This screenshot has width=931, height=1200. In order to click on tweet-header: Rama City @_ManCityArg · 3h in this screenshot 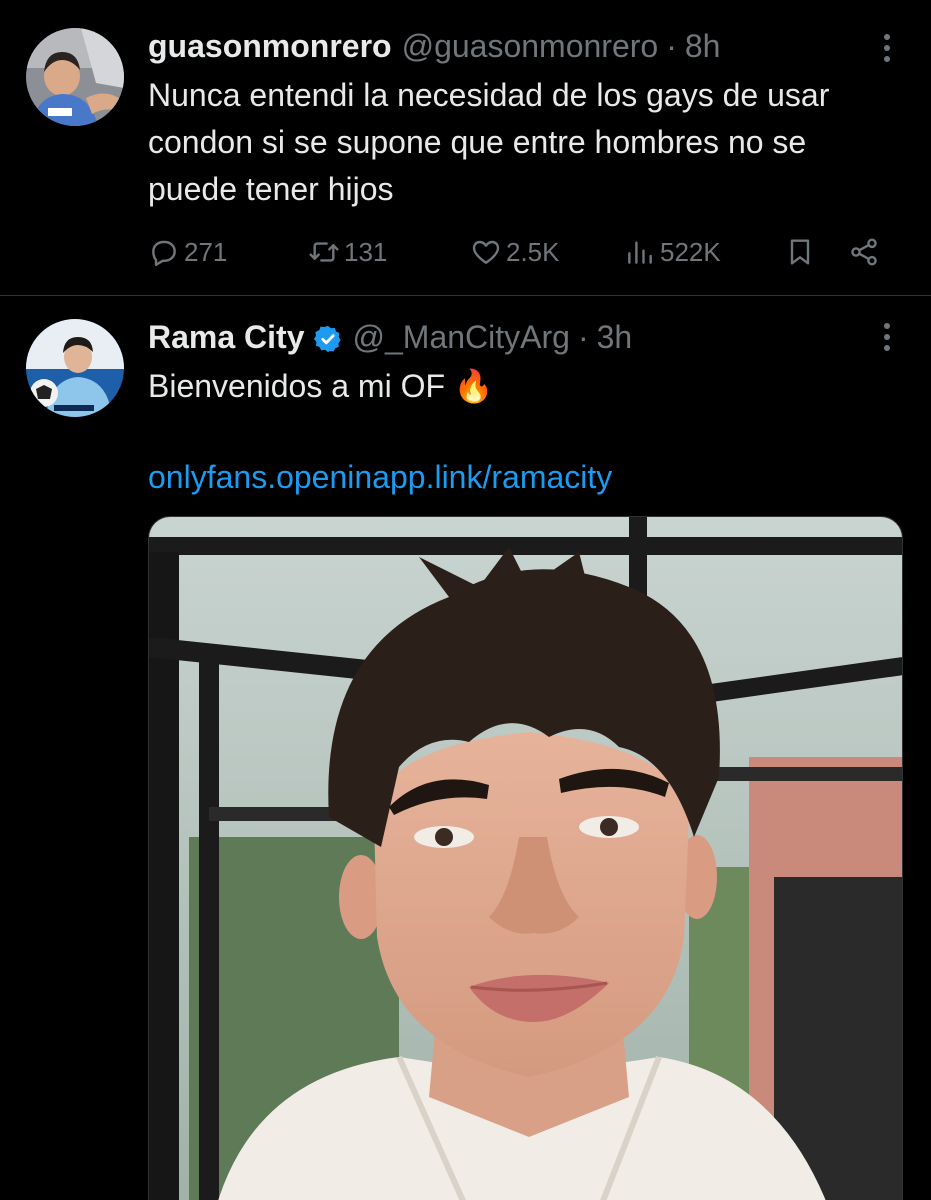, I will do `click(390, 337)`.